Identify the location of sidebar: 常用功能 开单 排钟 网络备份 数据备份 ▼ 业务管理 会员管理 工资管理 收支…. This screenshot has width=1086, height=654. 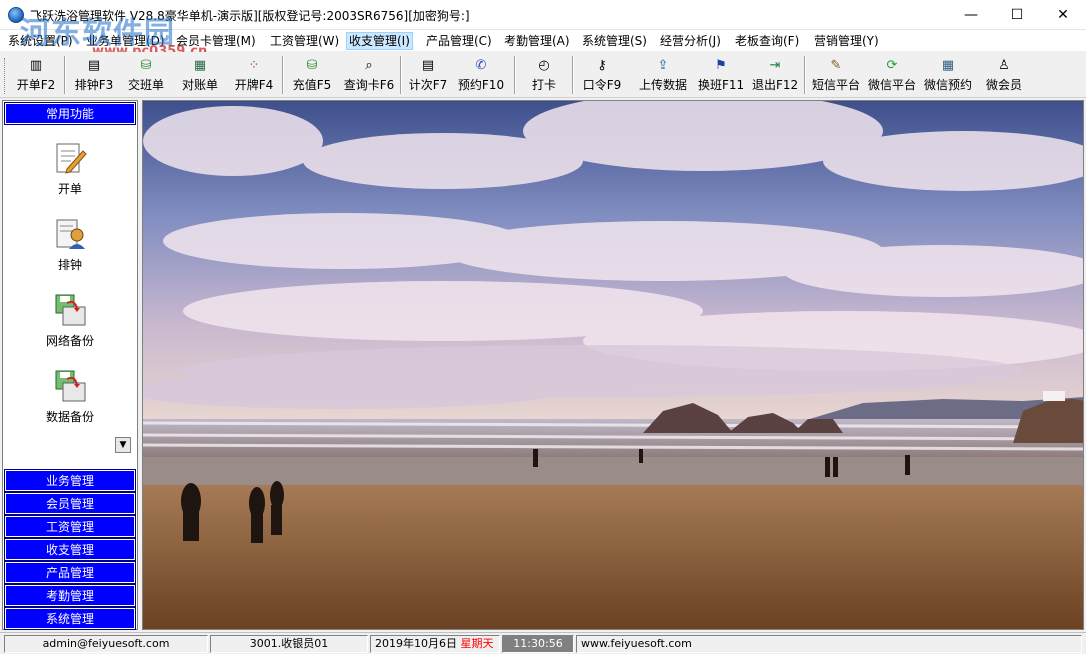
(70, 365).